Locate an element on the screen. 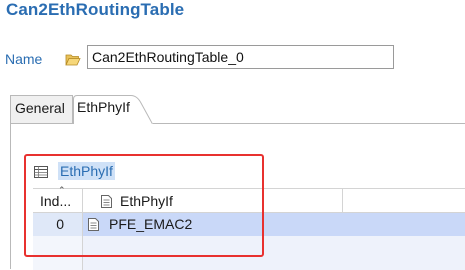 Image resolution: width=465 pixels, height=270 pixels. name-input is located at coordinates (240, 57).